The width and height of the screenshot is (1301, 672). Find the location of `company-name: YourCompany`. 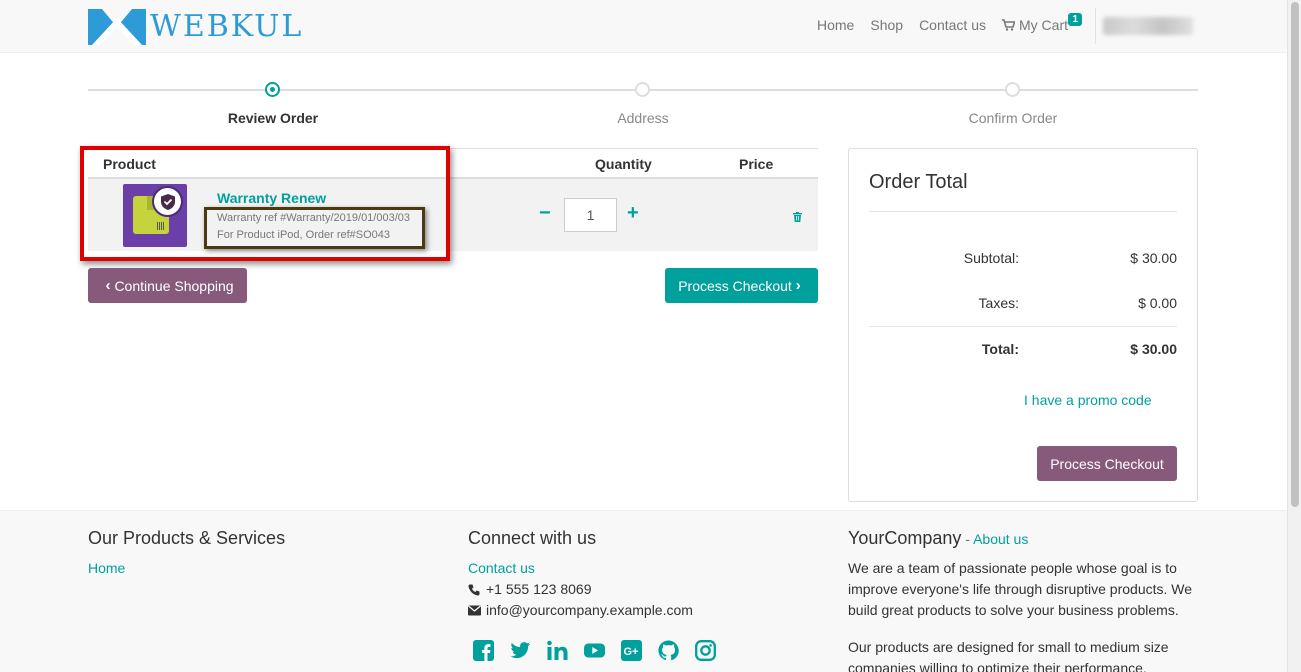

company-name: YourCompany is located at coordinates (905, 538).